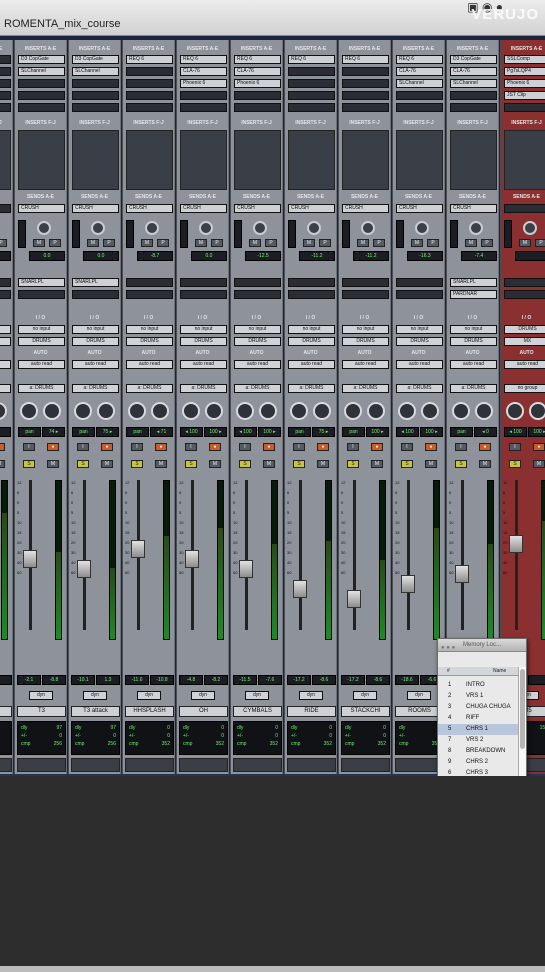 The image size is (545, 972). I want to click on insert-slot: SLChannel, so click(41, 71).